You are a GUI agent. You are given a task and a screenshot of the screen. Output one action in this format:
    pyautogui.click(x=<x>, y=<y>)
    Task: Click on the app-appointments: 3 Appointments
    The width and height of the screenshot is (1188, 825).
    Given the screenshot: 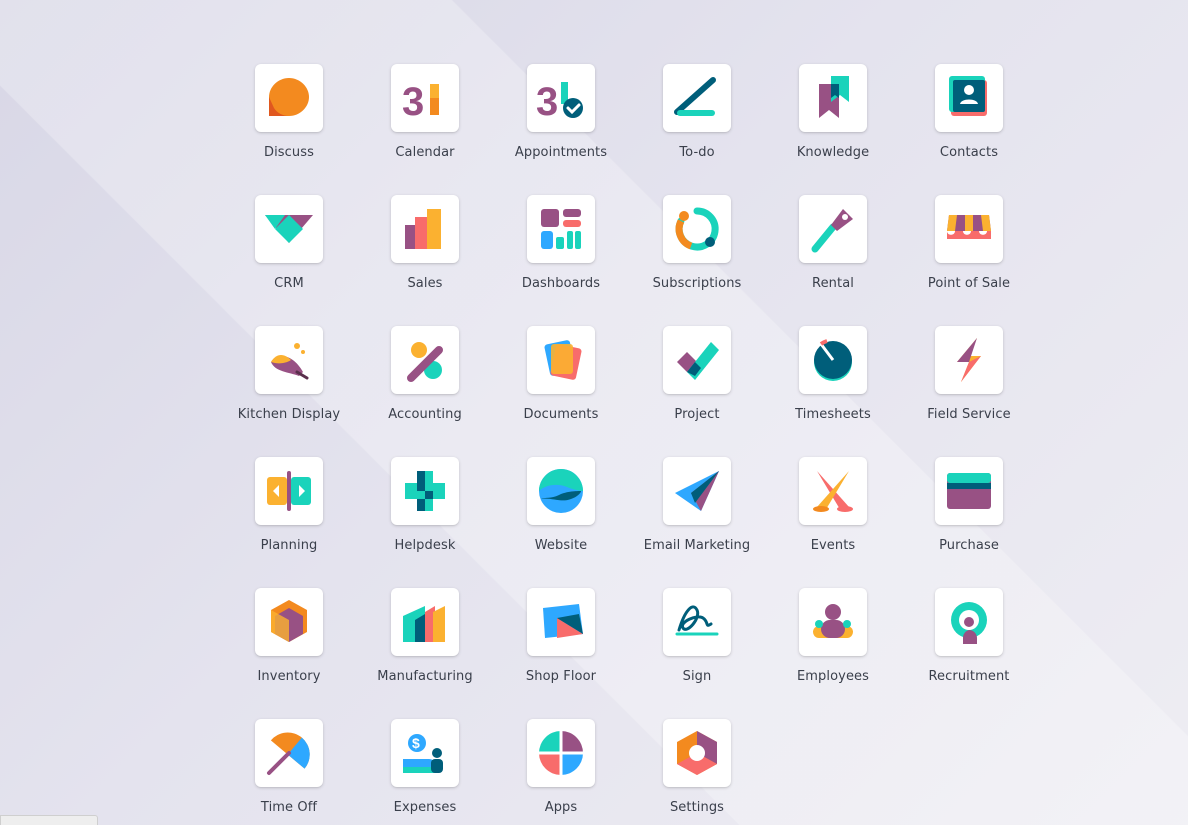 What is the action you would take?
    pyautogui.click(x=561, y=129)
    